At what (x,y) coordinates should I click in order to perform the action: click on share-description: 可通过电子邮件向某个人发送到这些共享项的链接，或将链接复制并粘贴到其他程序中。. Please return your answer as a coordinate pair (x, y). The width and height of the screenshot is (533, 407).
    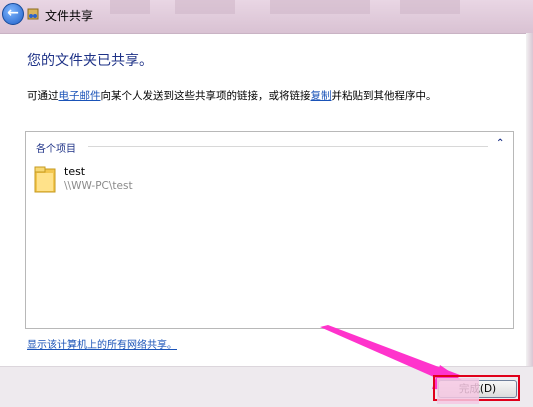
    Looking at the image, I should click on (232, 95).